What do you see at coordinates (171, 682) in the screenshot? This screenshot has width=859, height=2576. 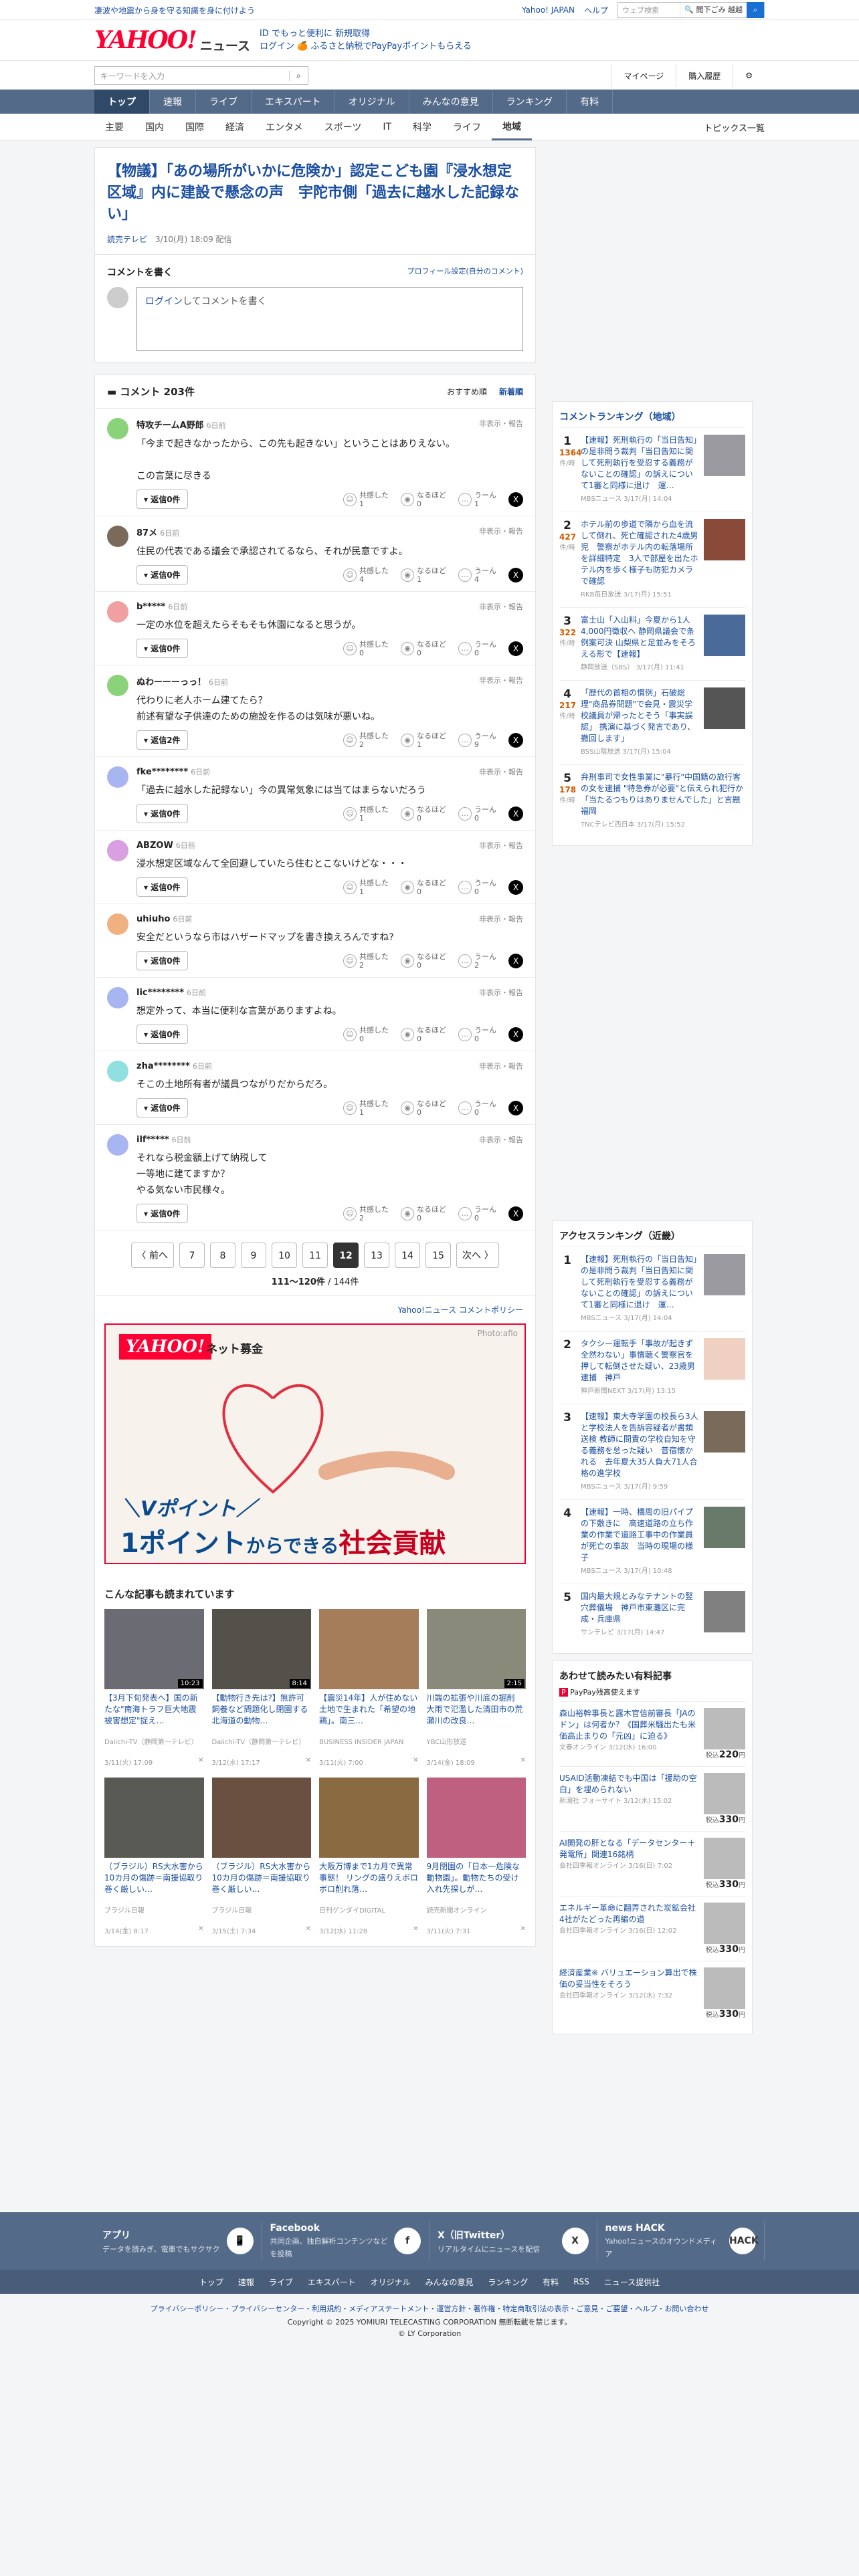 I see `comment-author: ぬわーーーっっ！` at bounding box center [171, 682].